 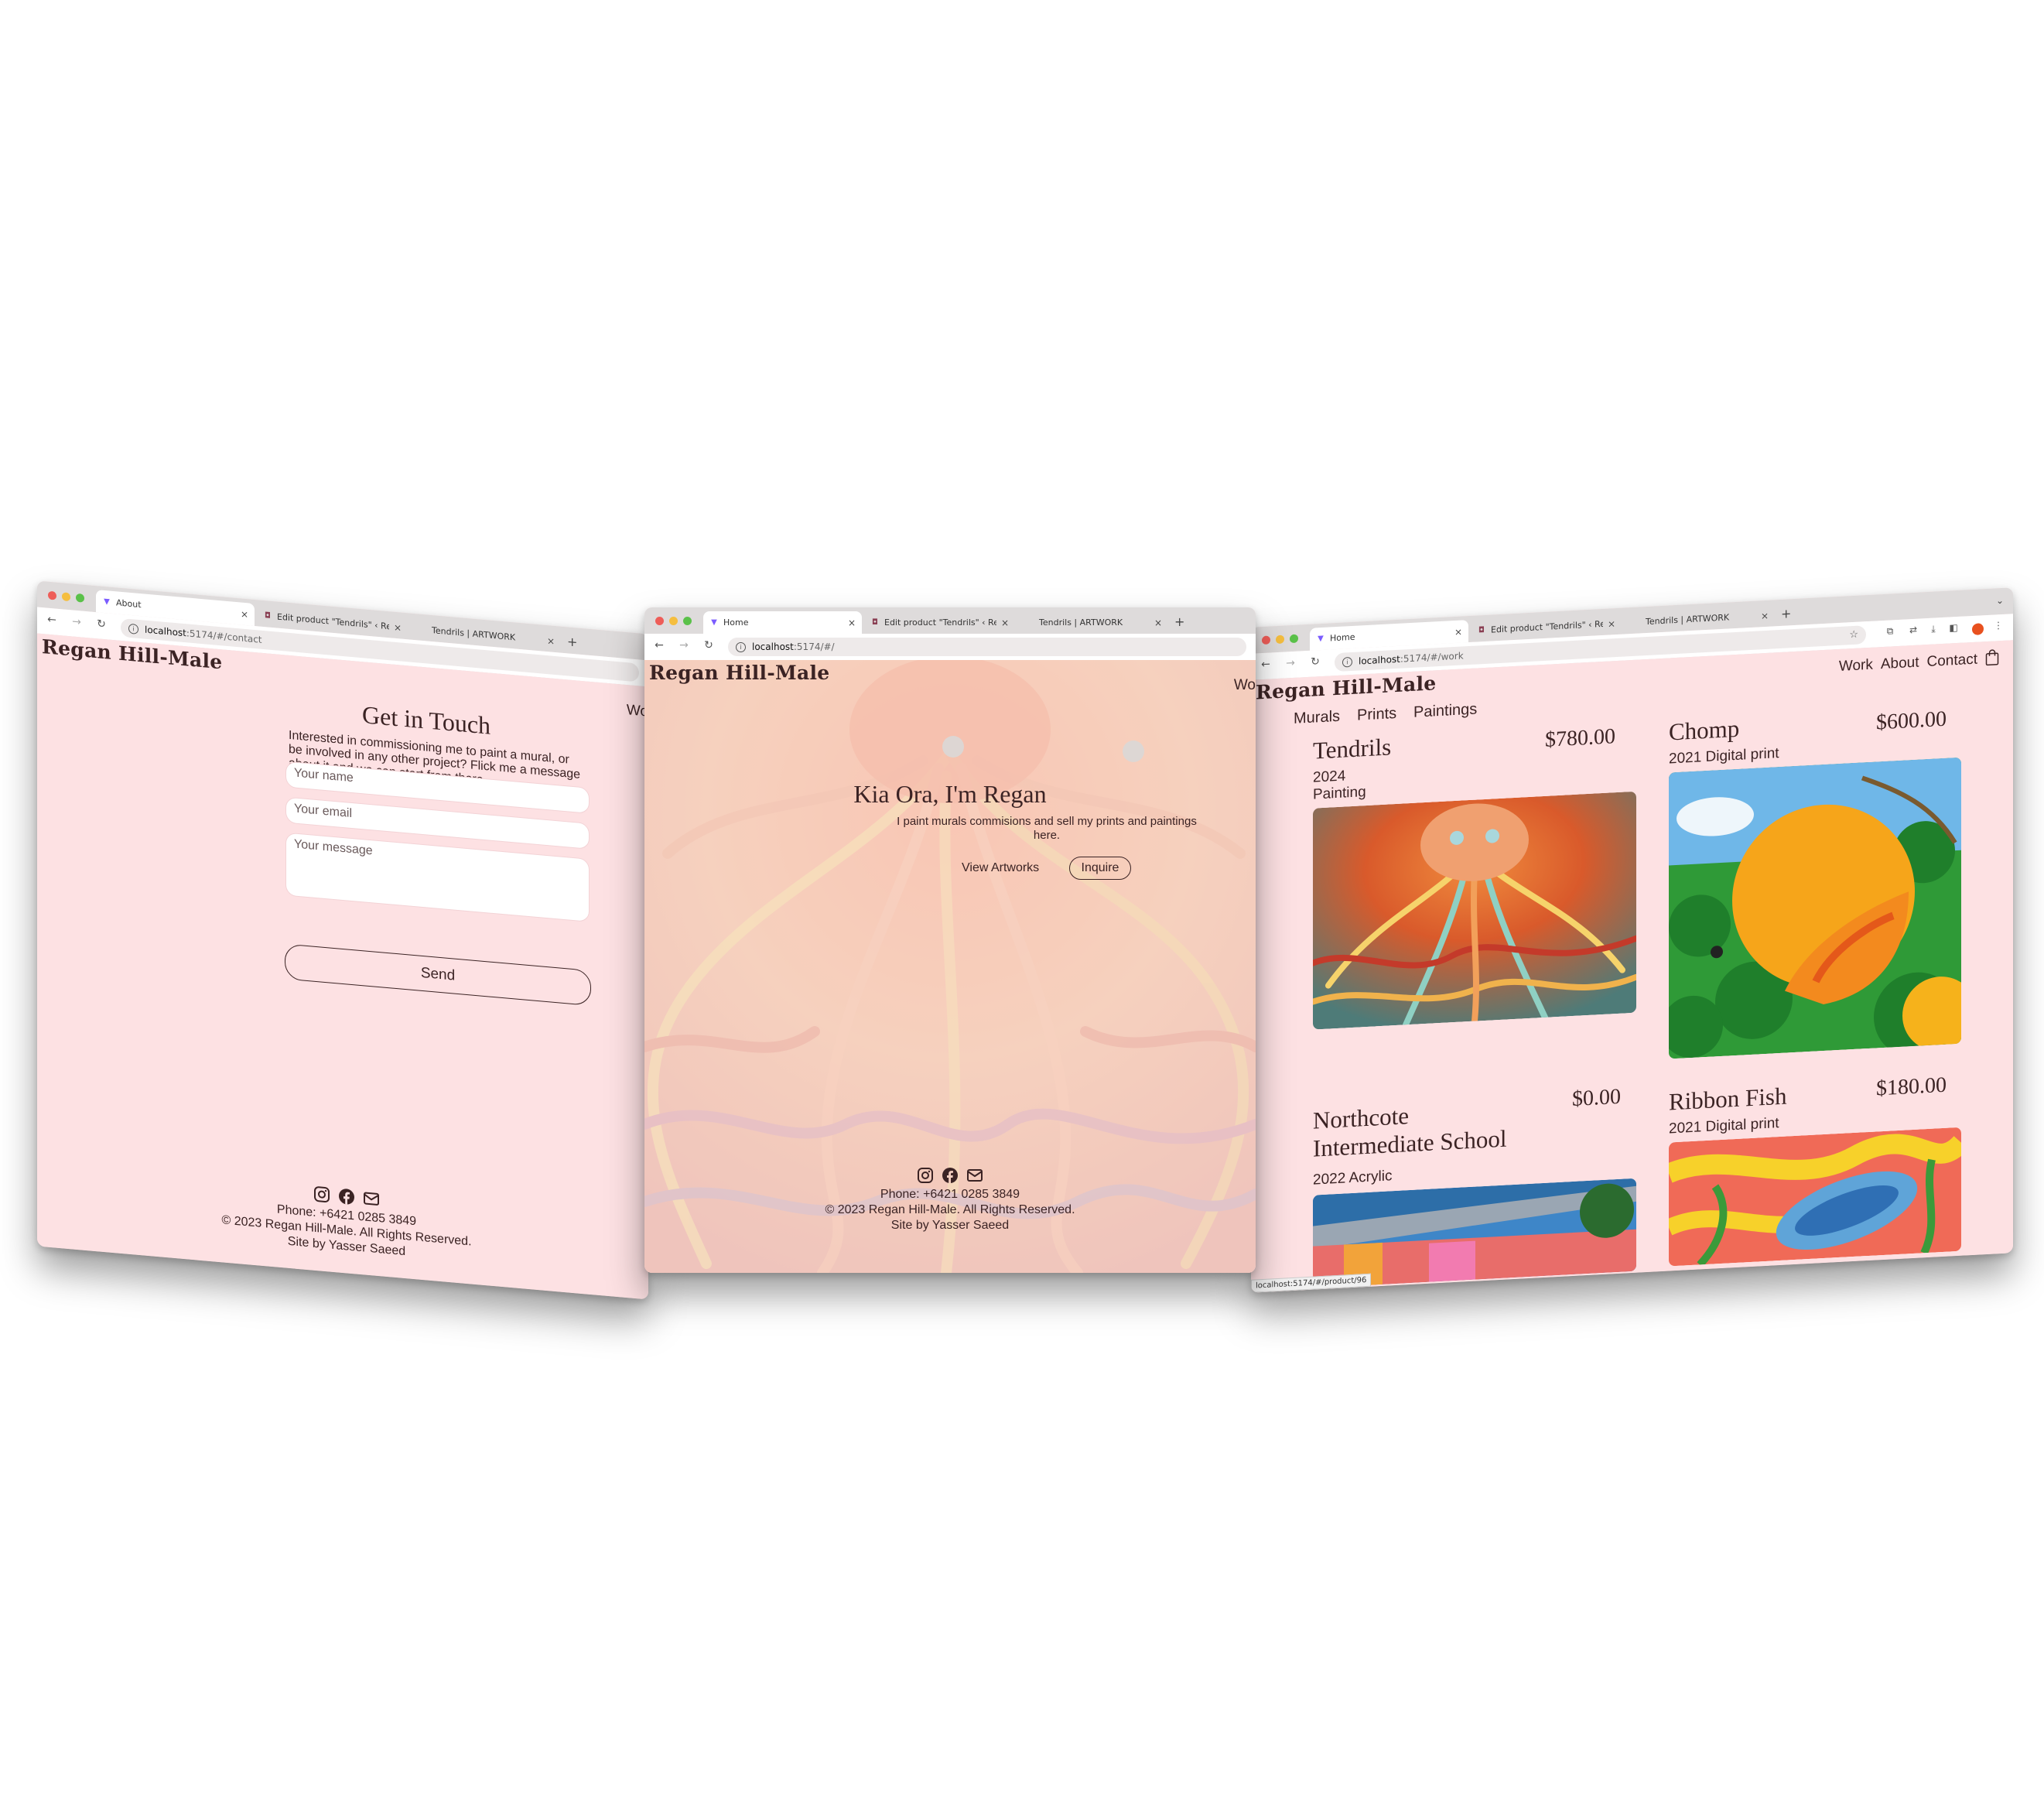 I want to click on nav-work-link: Wo, so click(x=1245, y=685).